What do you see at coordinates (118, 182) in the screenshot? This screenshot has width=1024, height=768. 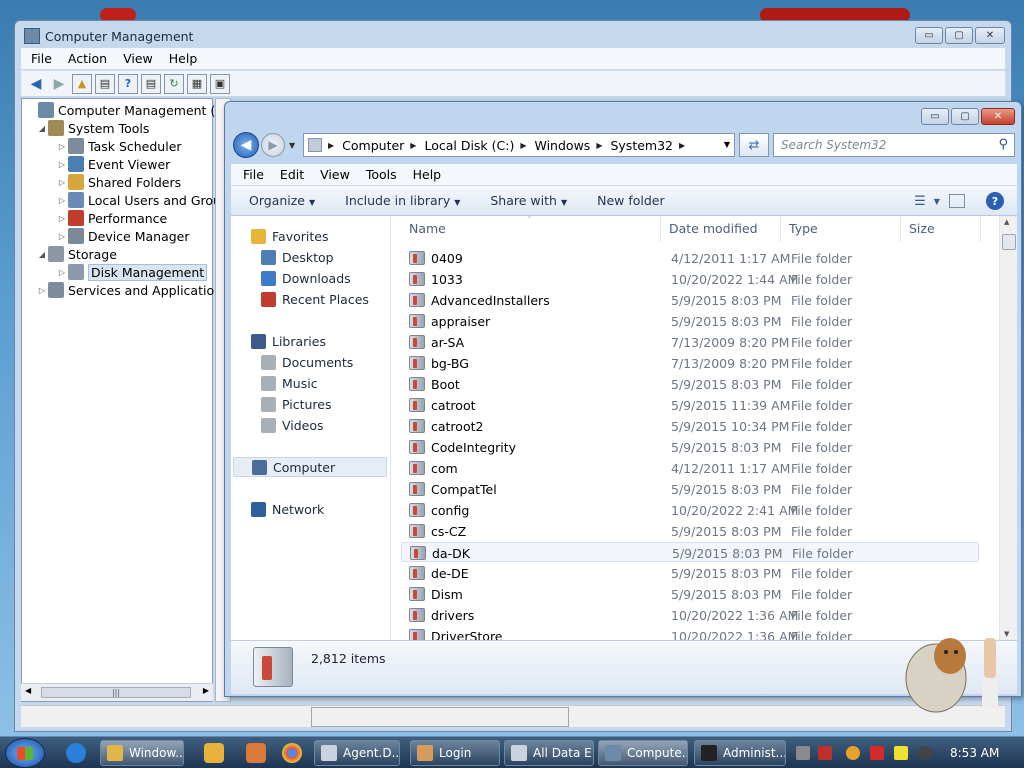 I see `tree-item: ▷ Shared Folders` at bounding box center [118, 182].